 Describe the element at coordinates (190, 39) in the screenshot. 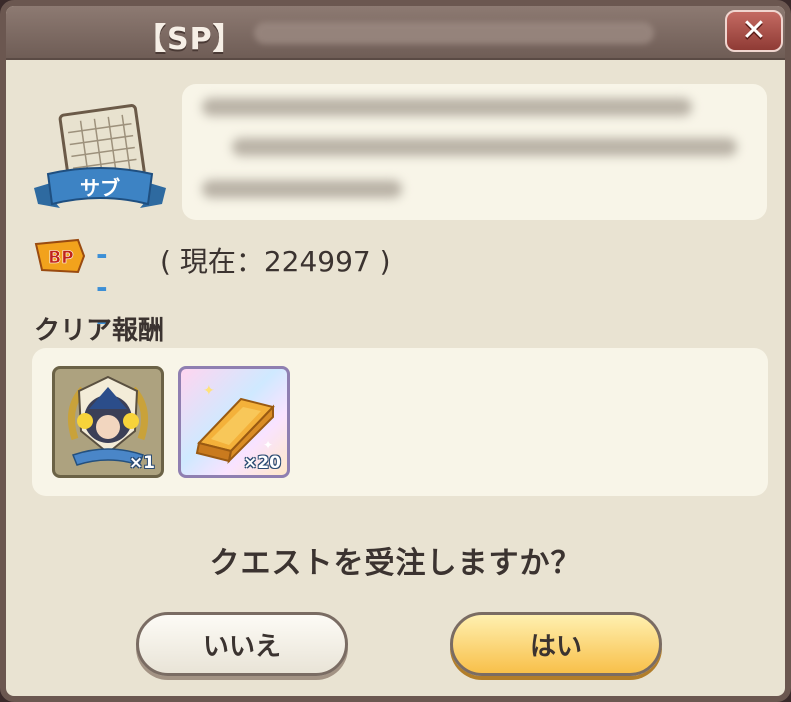

I see `dialog-title: 【SP】` at that location.